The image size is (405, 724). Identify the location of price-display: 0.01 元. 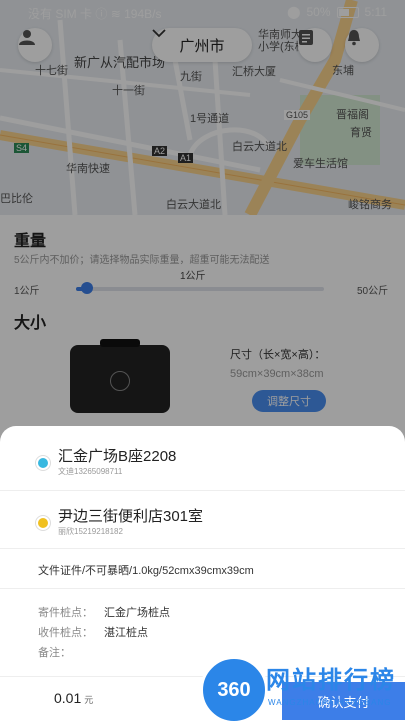
(73, 698).